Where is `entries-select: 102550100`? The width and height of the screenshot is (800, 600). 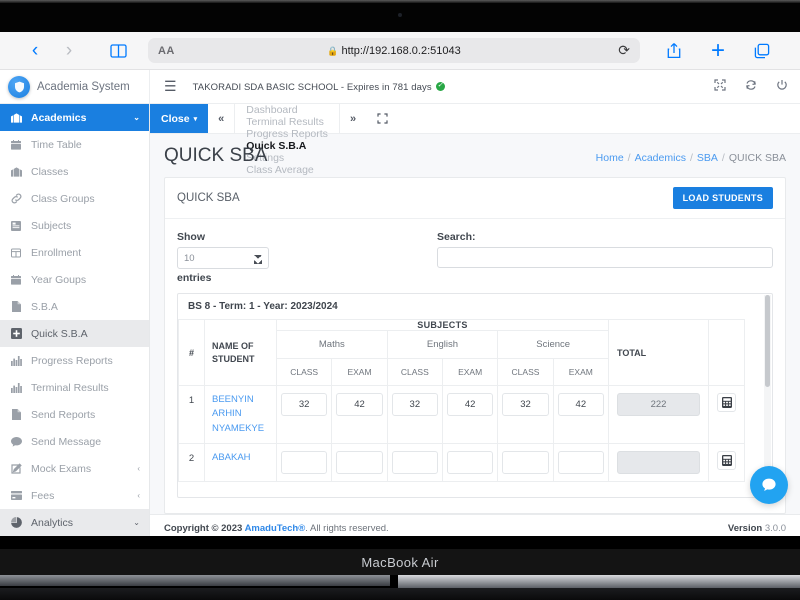
entries-select: 102550100 is located at coordinates (223, 258).